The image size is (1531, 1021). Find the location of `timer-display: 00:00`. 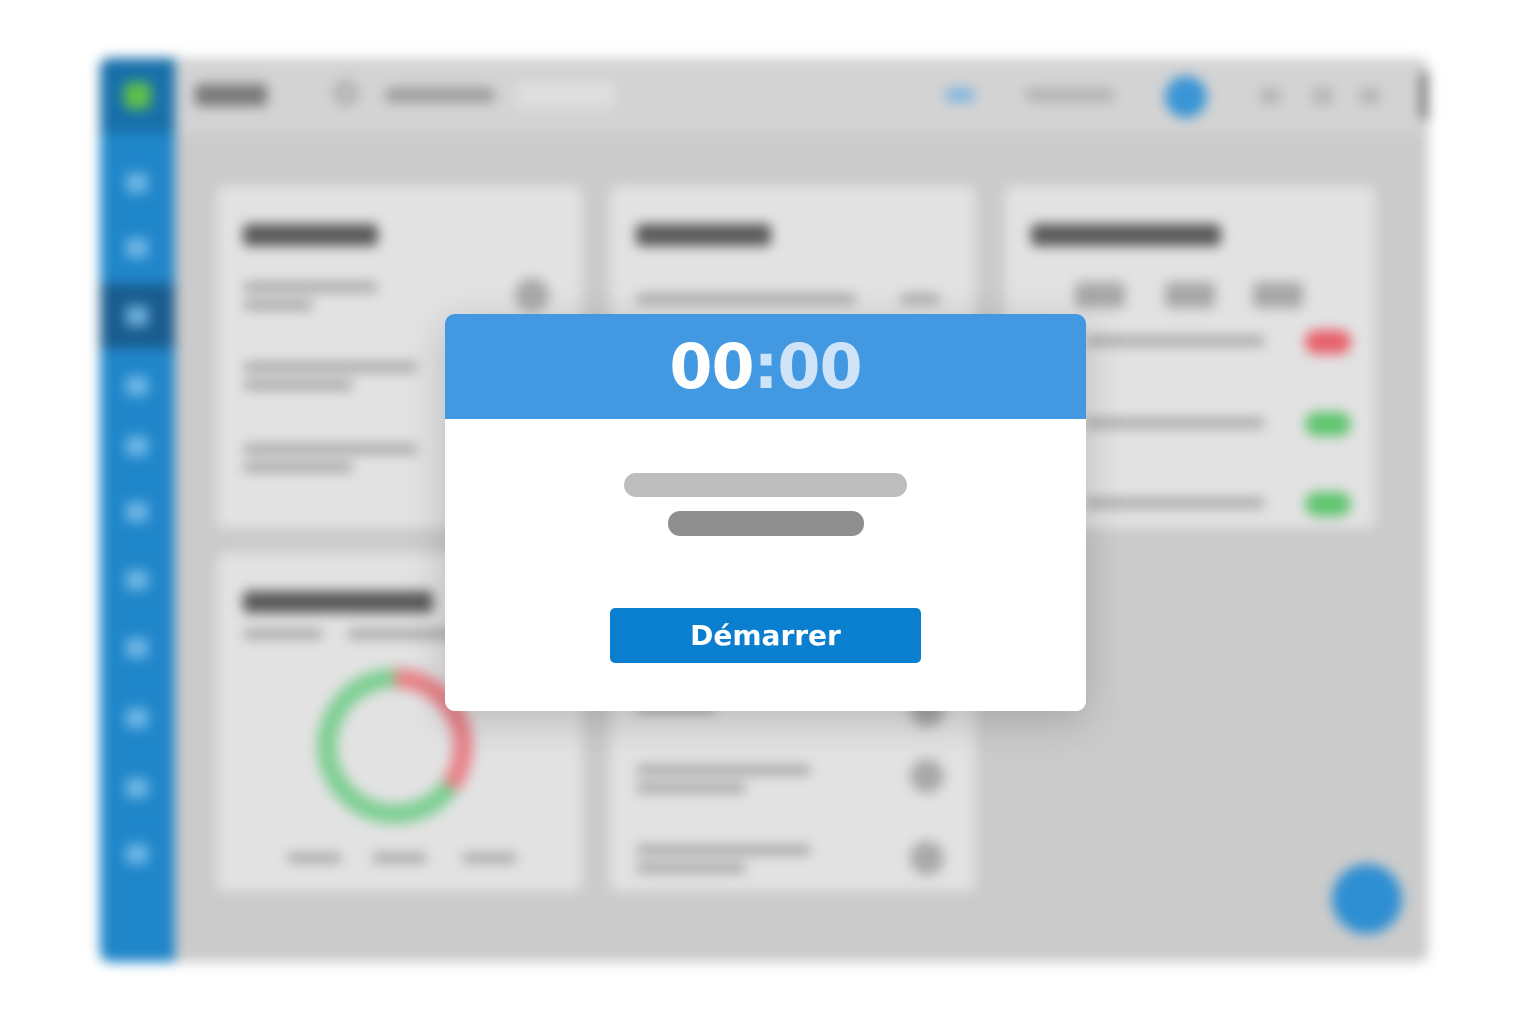

timer-display: 00:00 is located at coordinates (765, 366).